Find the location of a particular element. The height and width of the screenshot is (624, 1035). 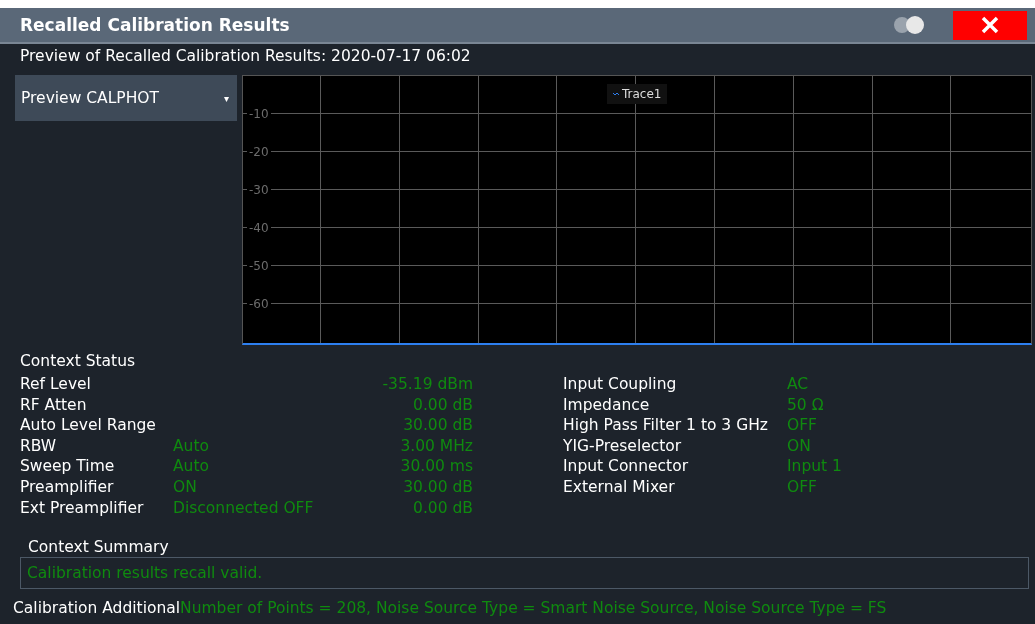

preview-heading: Preview of Recalled Calibration Results: 2020-07-17 06:02 is located at coordinates (245, 56).